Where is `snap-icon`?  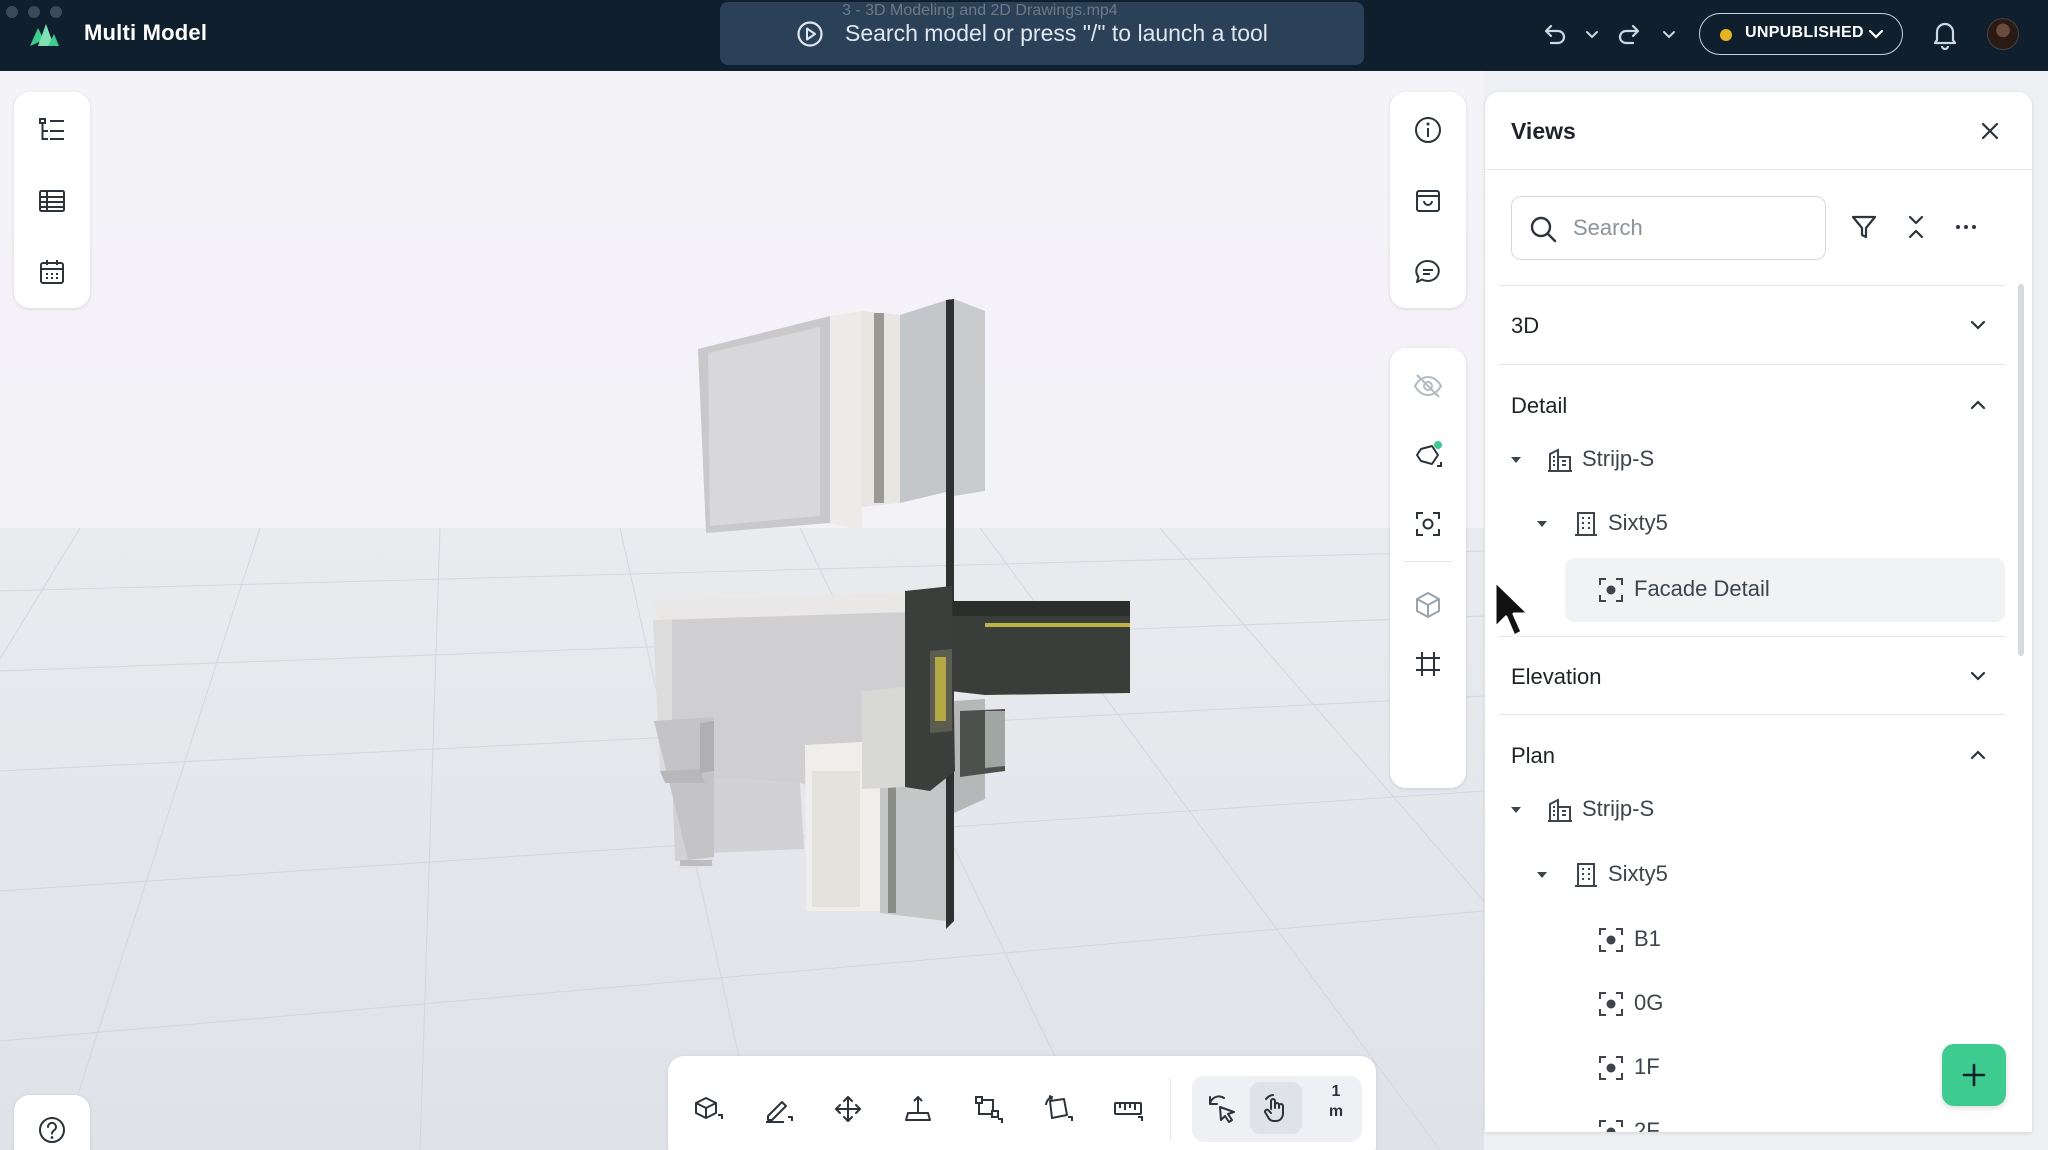 snap-icon is located at coordinates (1276, 1109).